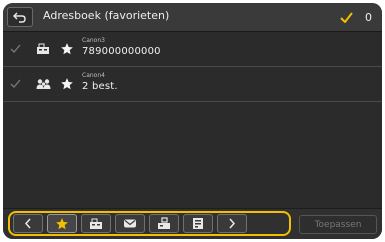  I want to click on address-type-toolbar, so click(149, 223).